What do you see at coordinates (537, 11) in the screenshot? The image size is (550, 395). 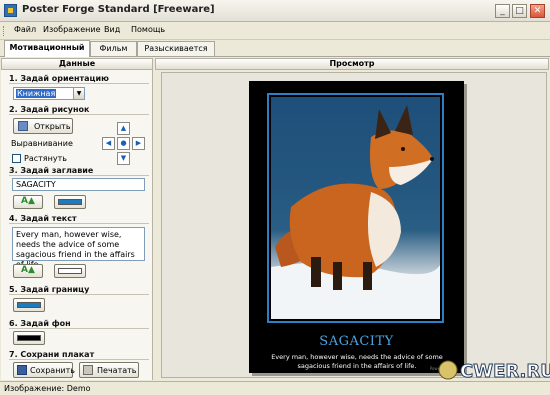 I see `close-button: ✕` at bounding box center [537, 11].